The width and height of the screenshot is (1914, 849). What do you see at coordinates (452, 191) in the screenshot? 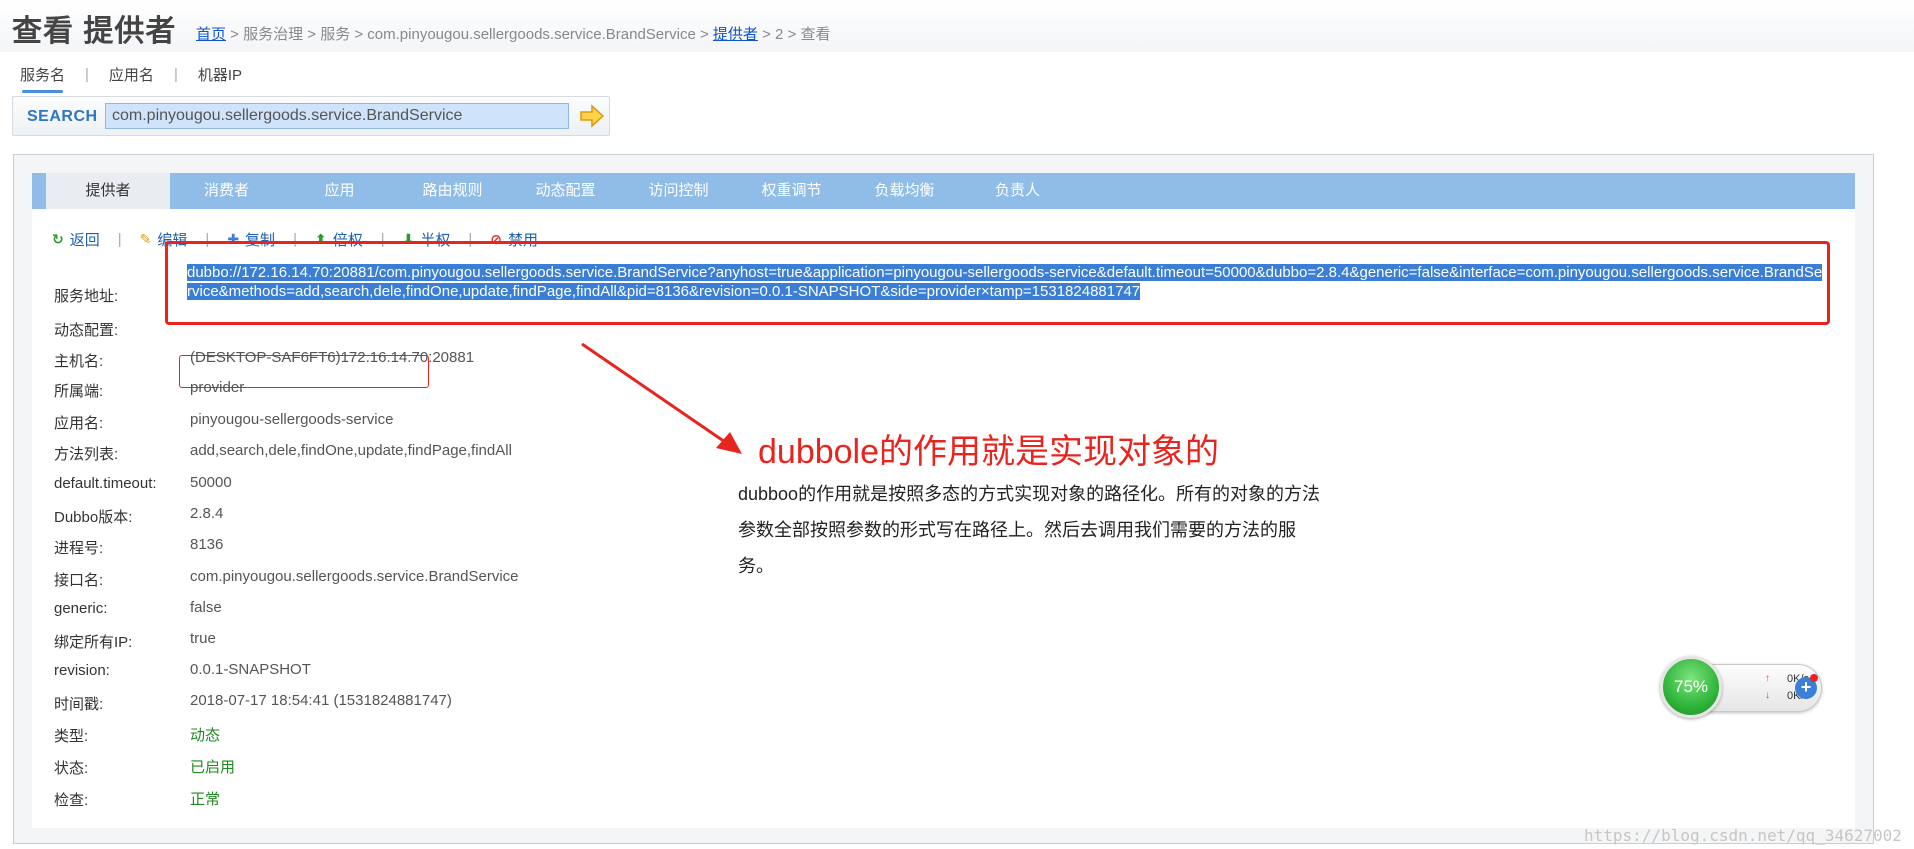
I see `tab-routing: 路由规则` at bounding box center [452, 191].